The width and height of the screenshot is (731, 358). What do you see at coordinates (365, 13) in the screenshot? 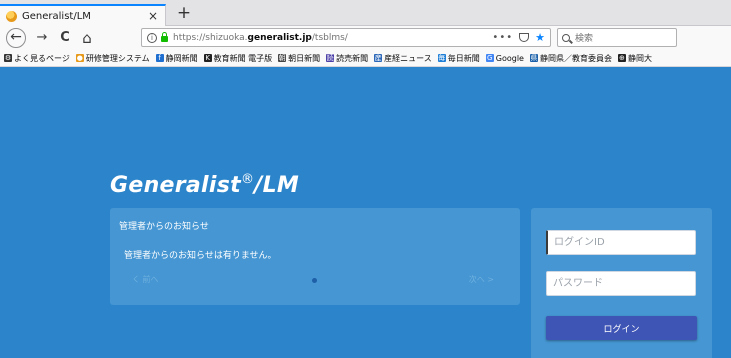
I see `tab-strip: Generalist/LM × +` at bounding box center [365, 13].